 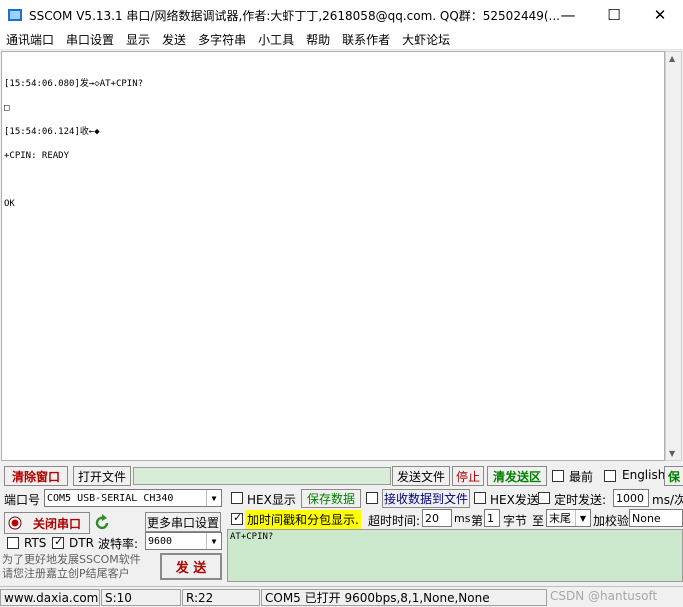 What do you see at coordinates (237, 518) in the screenshot?
I see `timestamp-checkbox` at bounding box center [237, 518].